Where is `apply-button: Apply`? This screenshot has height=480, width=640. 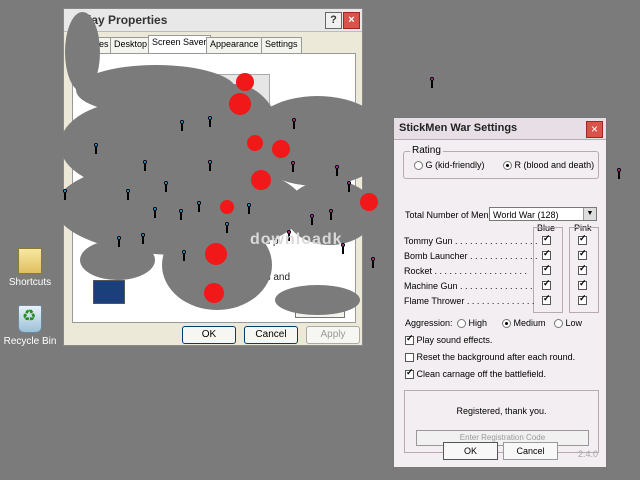 apply-button: Apply is located at coordinates (333, 335).